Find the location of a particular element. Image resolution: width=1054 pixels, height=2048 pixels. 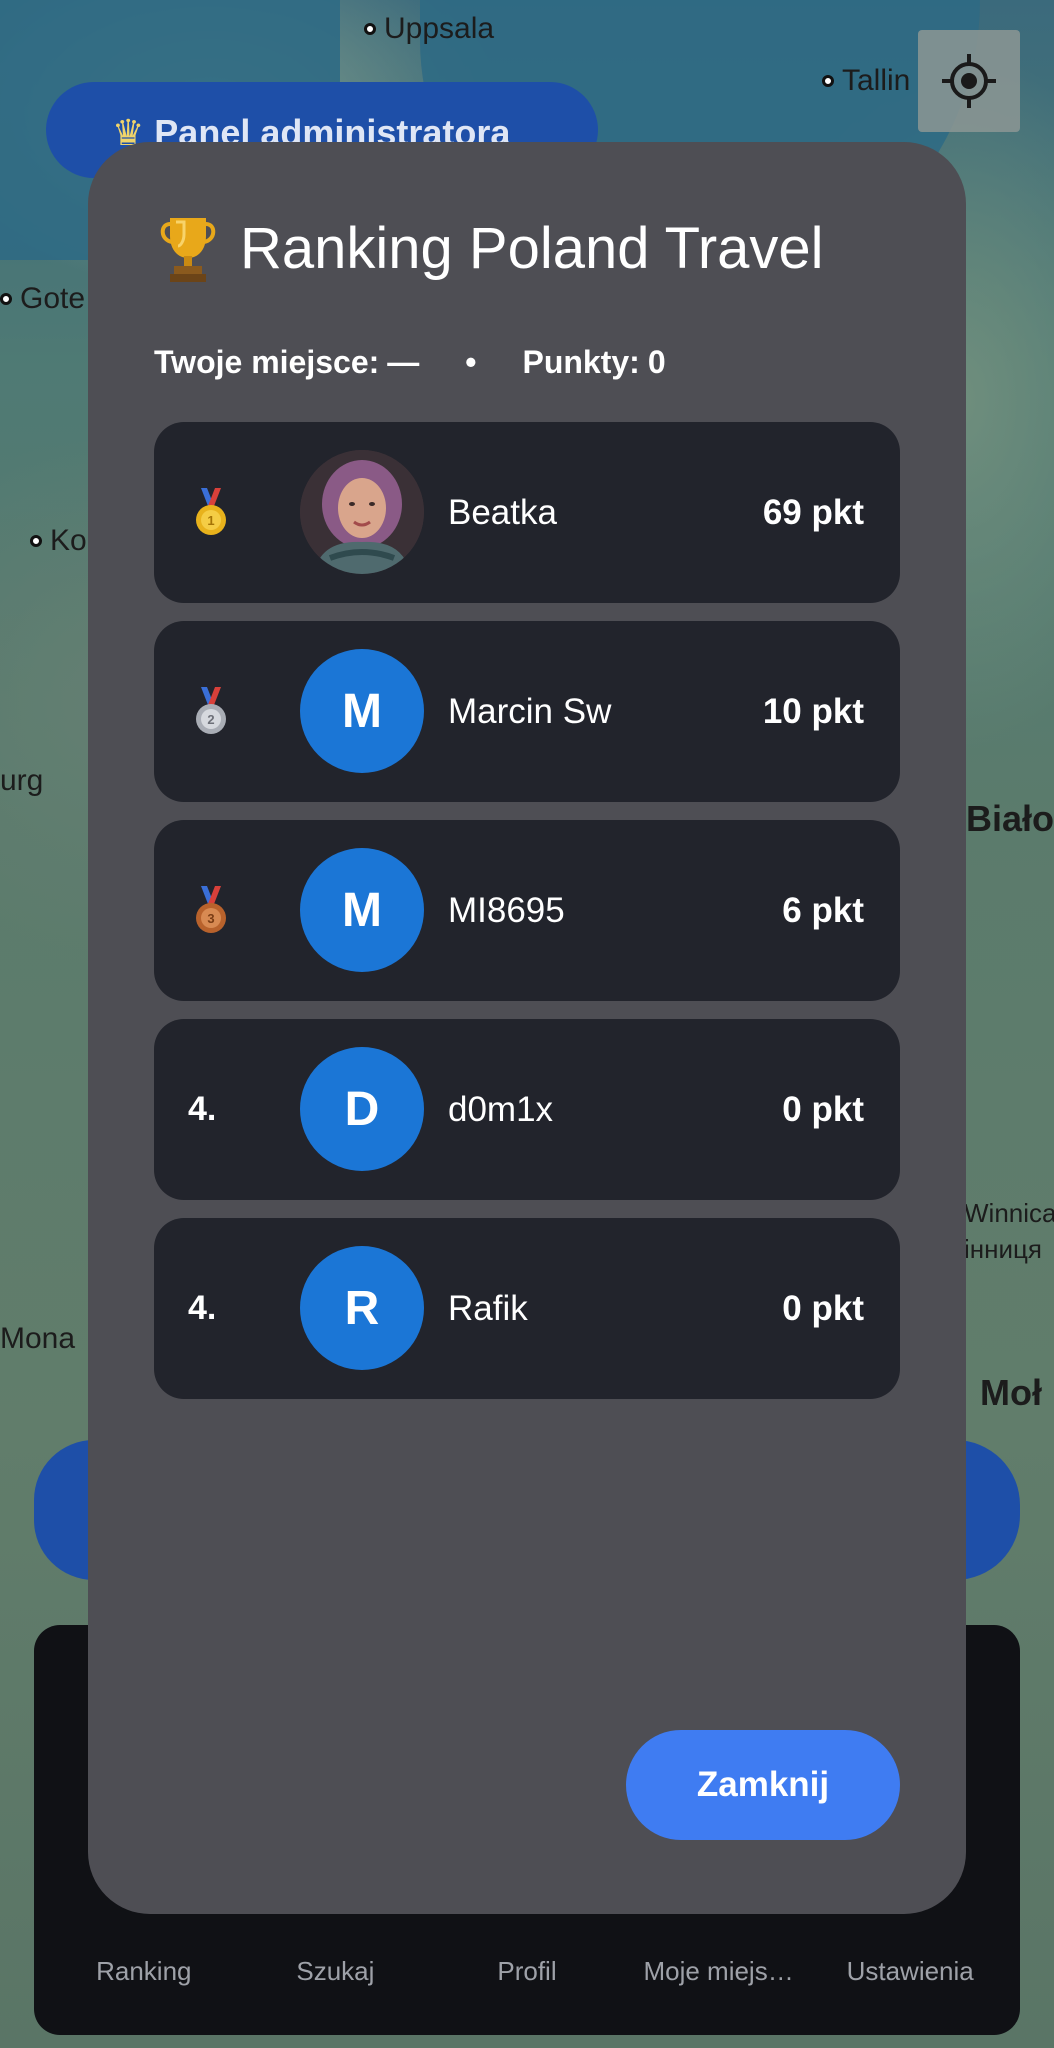

my-place-label: Twoje miejsce: is located at coordinates (267, 362).